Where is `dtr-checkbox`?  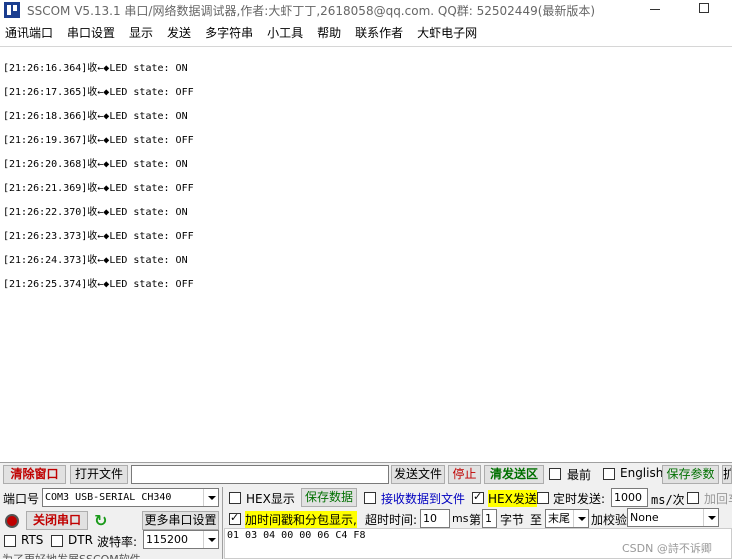
dtr-checkbox is located at coordinates (57, 541).